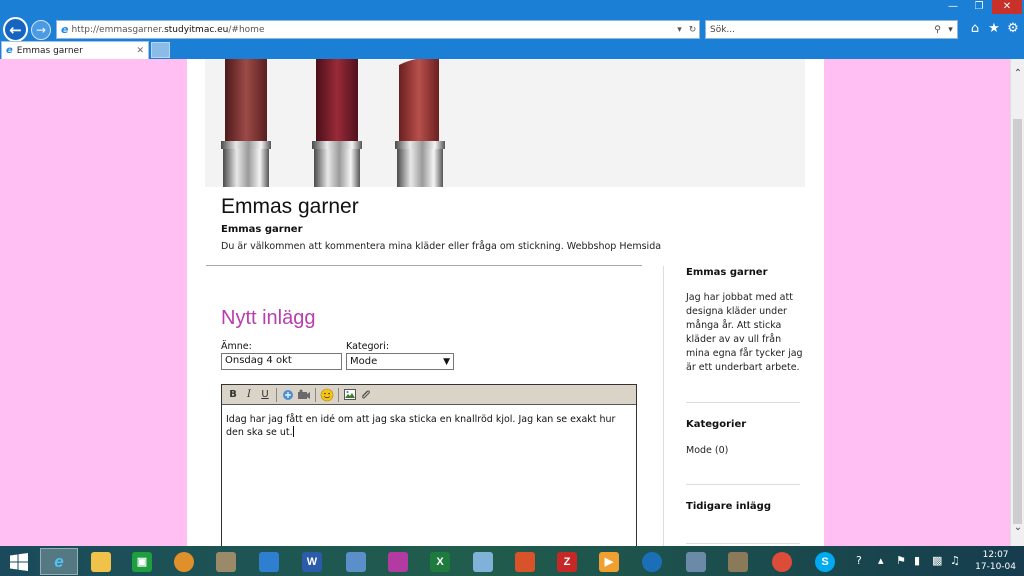 The image size is (1024, 576). Describe the element at coordinates (716, 424) in the screenshot. I see `sidebar-categories-title: Kategorier` at that location.